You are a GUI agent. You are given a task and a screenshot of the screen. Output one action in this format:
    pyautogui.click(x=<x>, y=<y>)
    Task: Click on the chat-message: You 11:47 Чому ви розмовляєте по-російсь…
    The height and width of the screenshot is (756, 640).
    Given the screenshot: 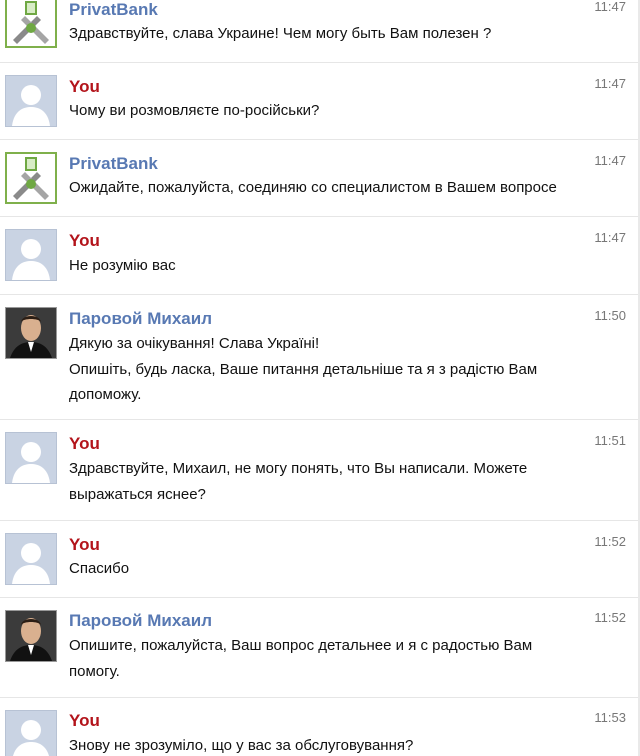 What is the action you would take?
    pyautogui.click(x=320, y=101)
    